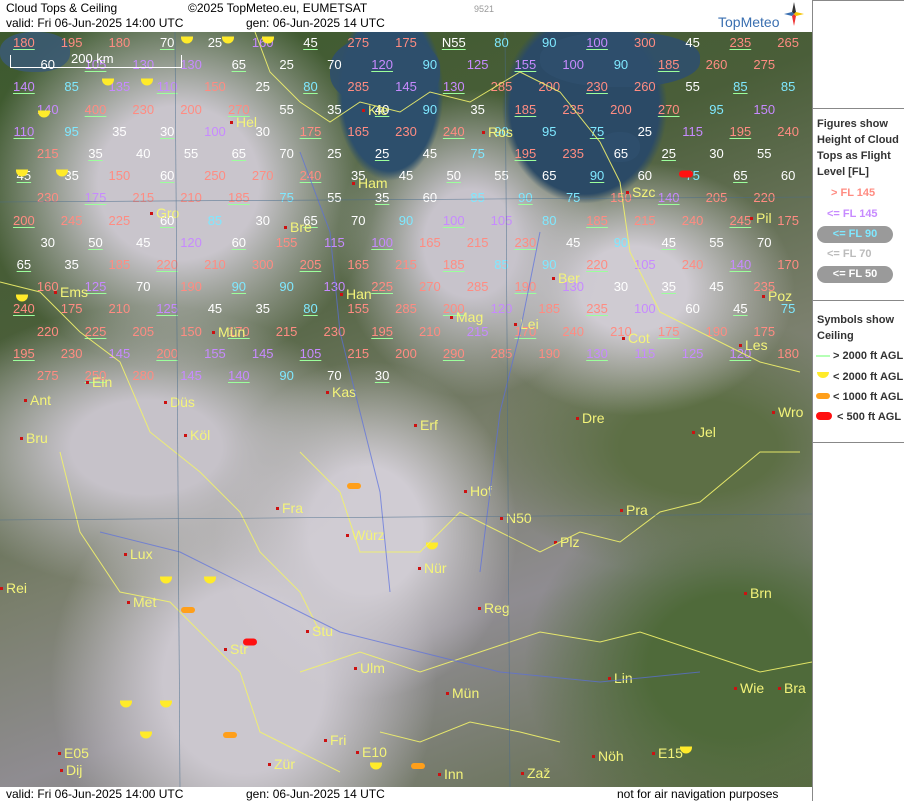 This screenshot has width=904, height=801. Describe the element at coordinates (849, 254) in the screenshot. I see `legend-fl-le-70: <= FL 70` at that location.